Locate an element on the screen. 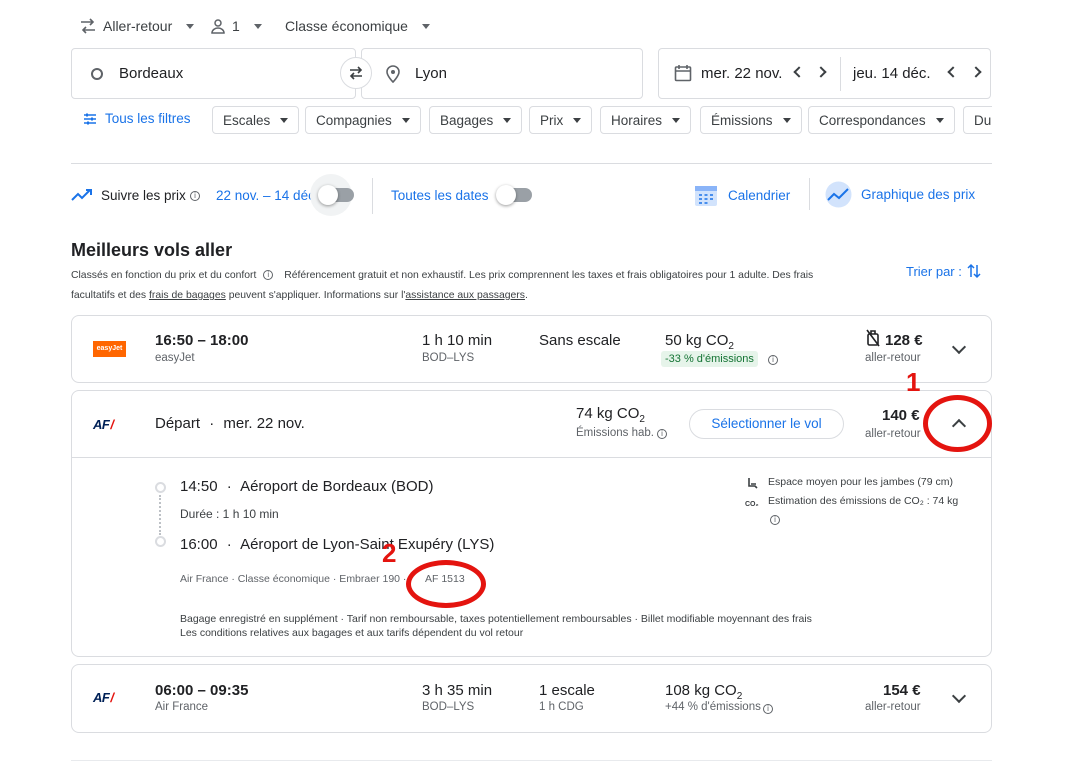  select-flight-button: Sélectionner le vol is located at coordinates (766, 424).